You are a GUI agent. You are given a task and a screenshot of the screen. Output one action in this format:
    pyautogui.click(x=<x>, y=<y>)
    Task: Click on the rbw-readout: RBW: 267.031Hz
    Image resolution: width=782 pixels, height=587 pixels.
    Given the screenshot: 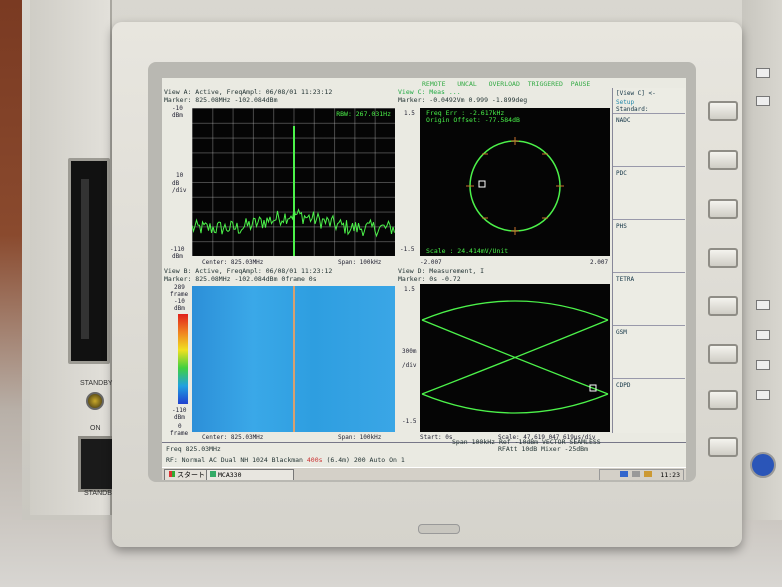 What is the action you would take?
    pyautogui.click(x=363, y=114)
    